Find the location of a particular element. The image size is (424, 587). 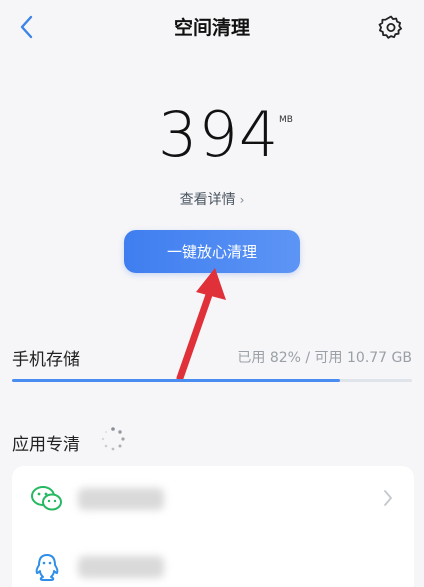

view-details-link: 查看详情 › is located at coordinates (212, 199).